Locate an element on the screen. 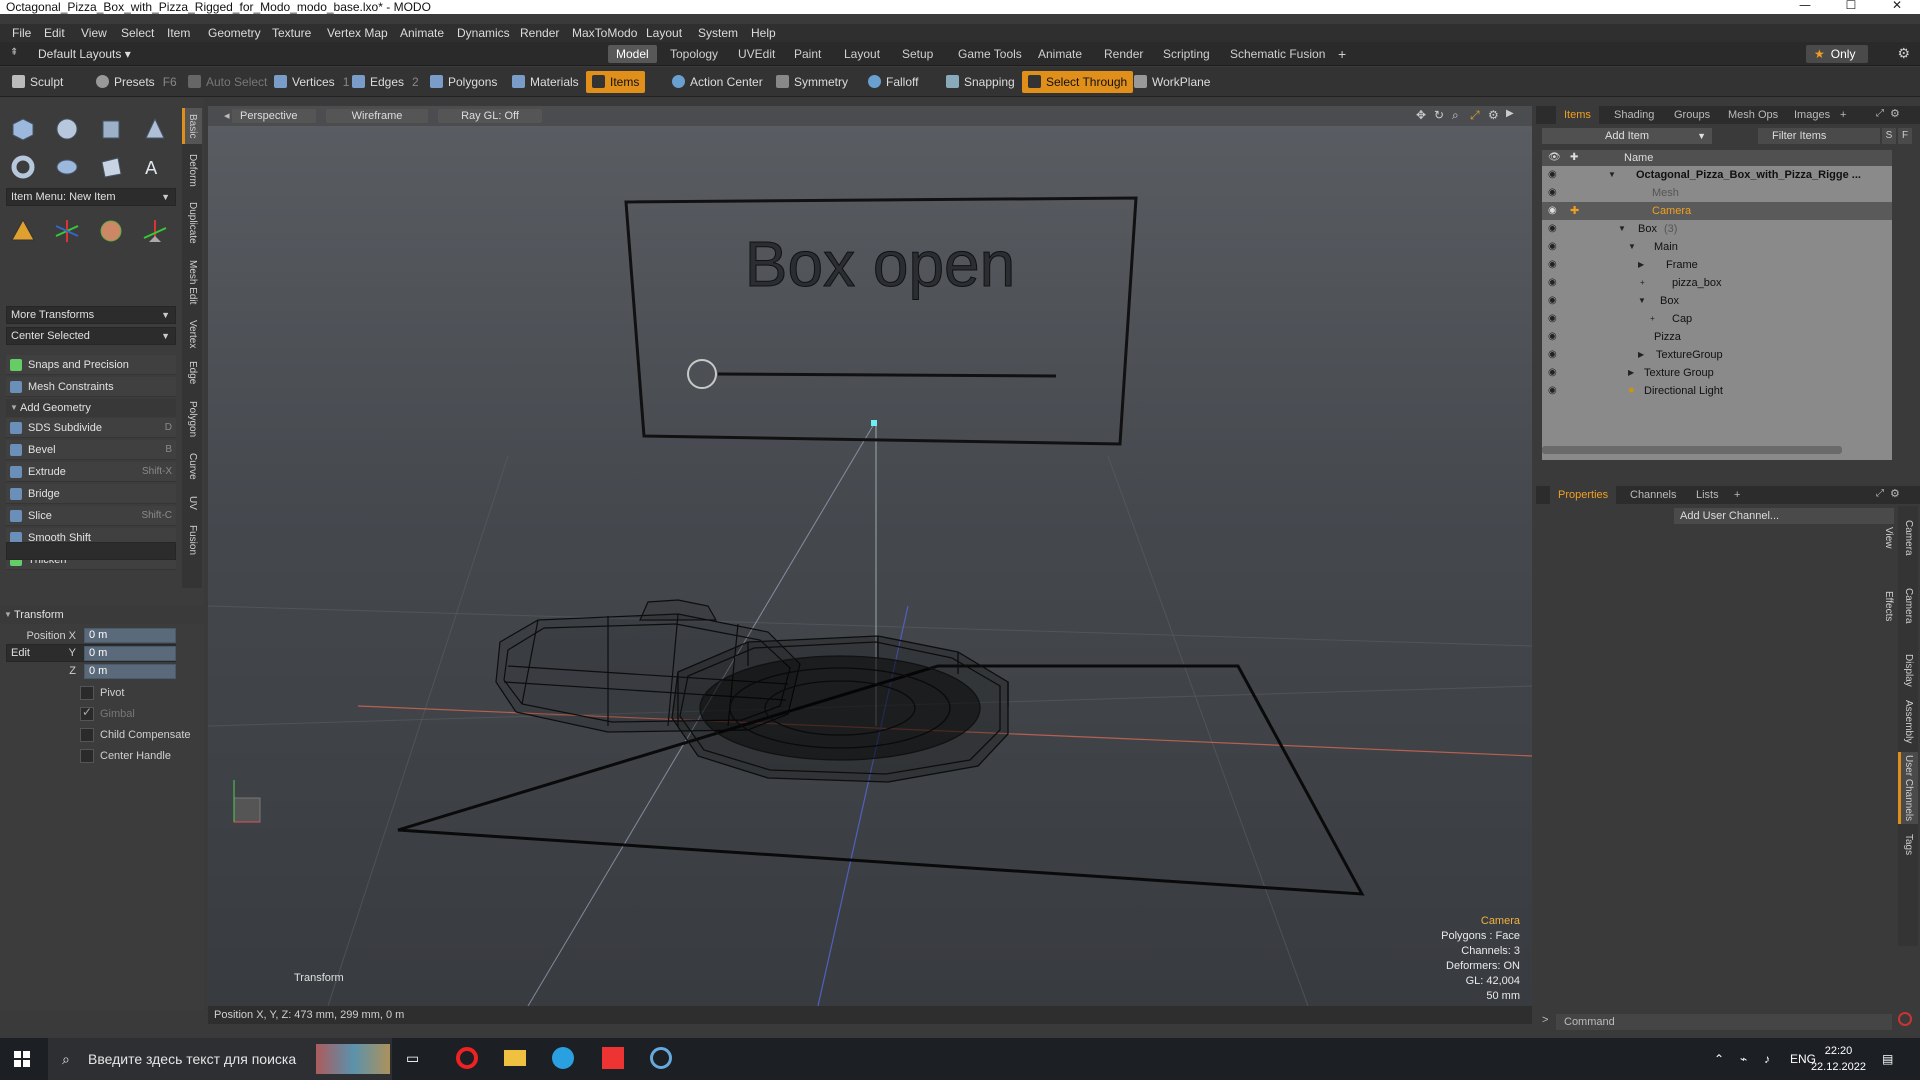 The image size is (1920, 1080). action-center-button: Action Center is located at coordinates (717, 82).